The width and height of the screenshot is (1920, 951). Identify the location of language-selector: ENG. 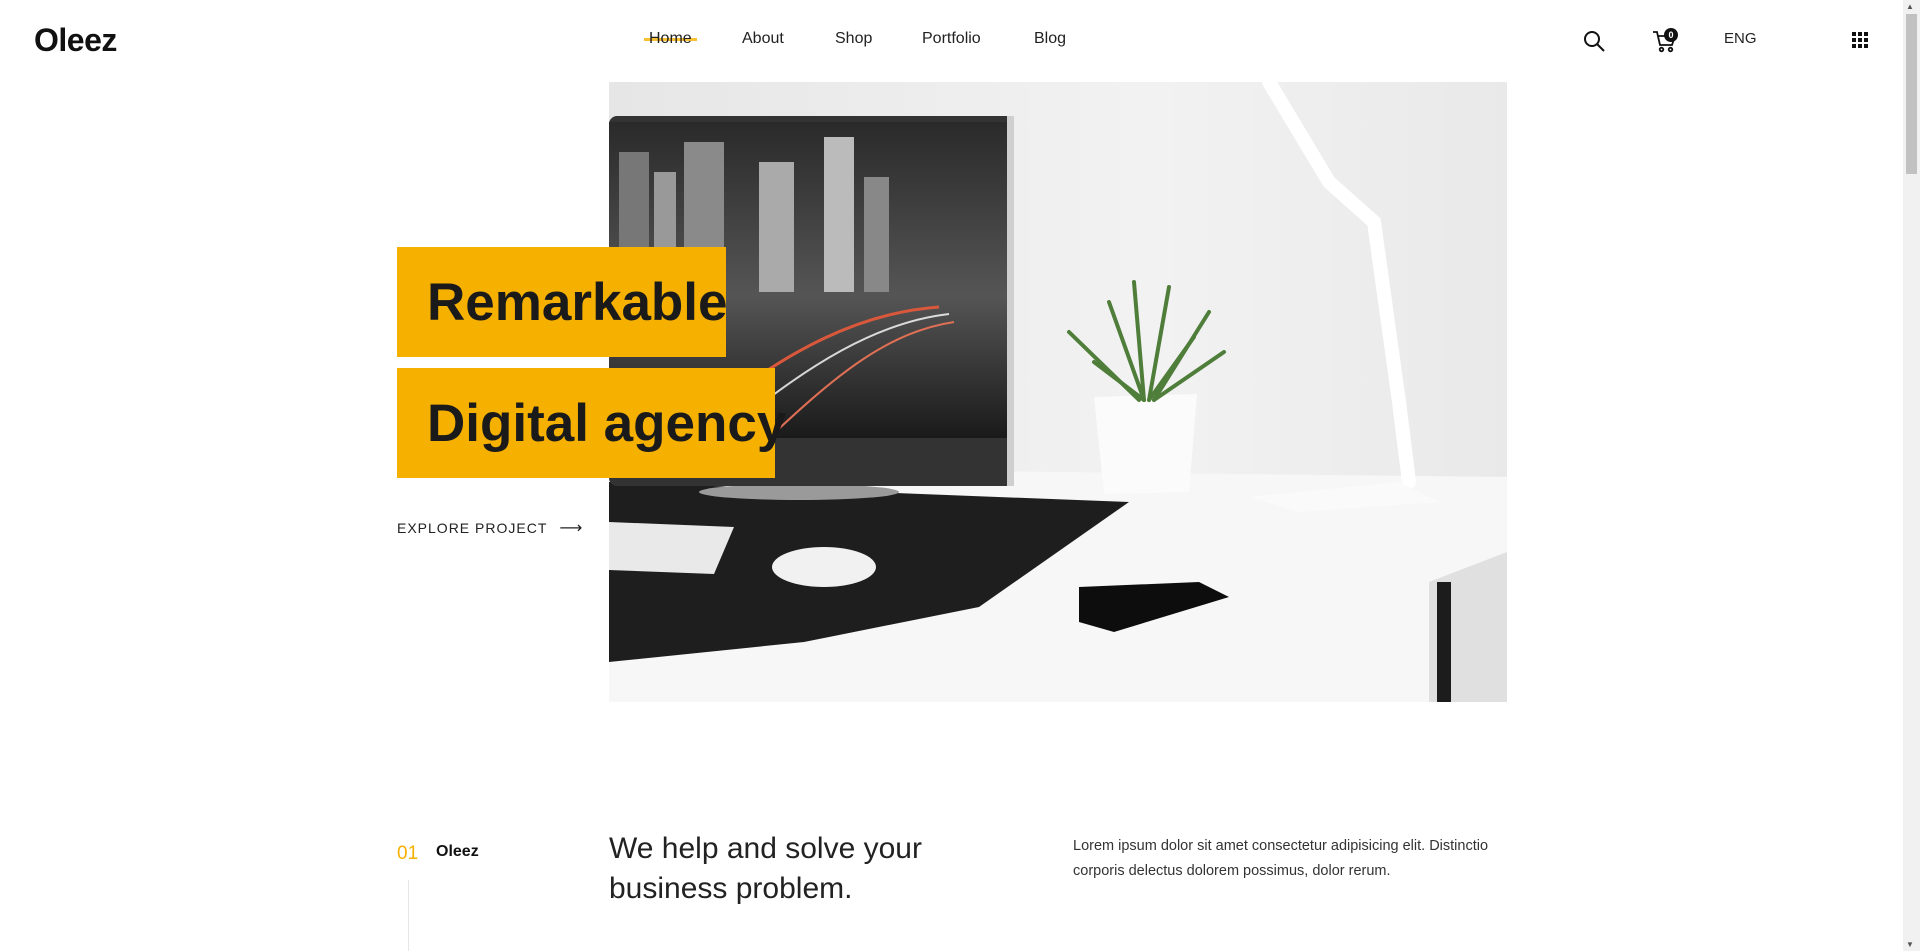
(1740, 38).